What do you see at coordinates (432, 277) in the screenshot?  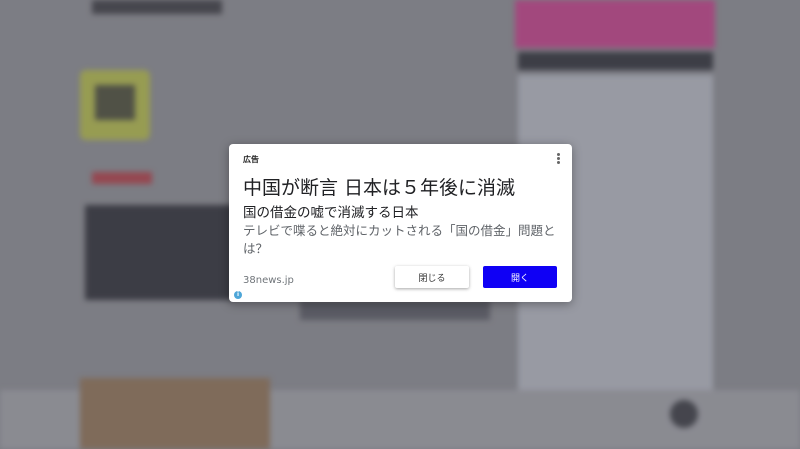 I see `close-button: 閉じる` at bounding box center [432, 277].